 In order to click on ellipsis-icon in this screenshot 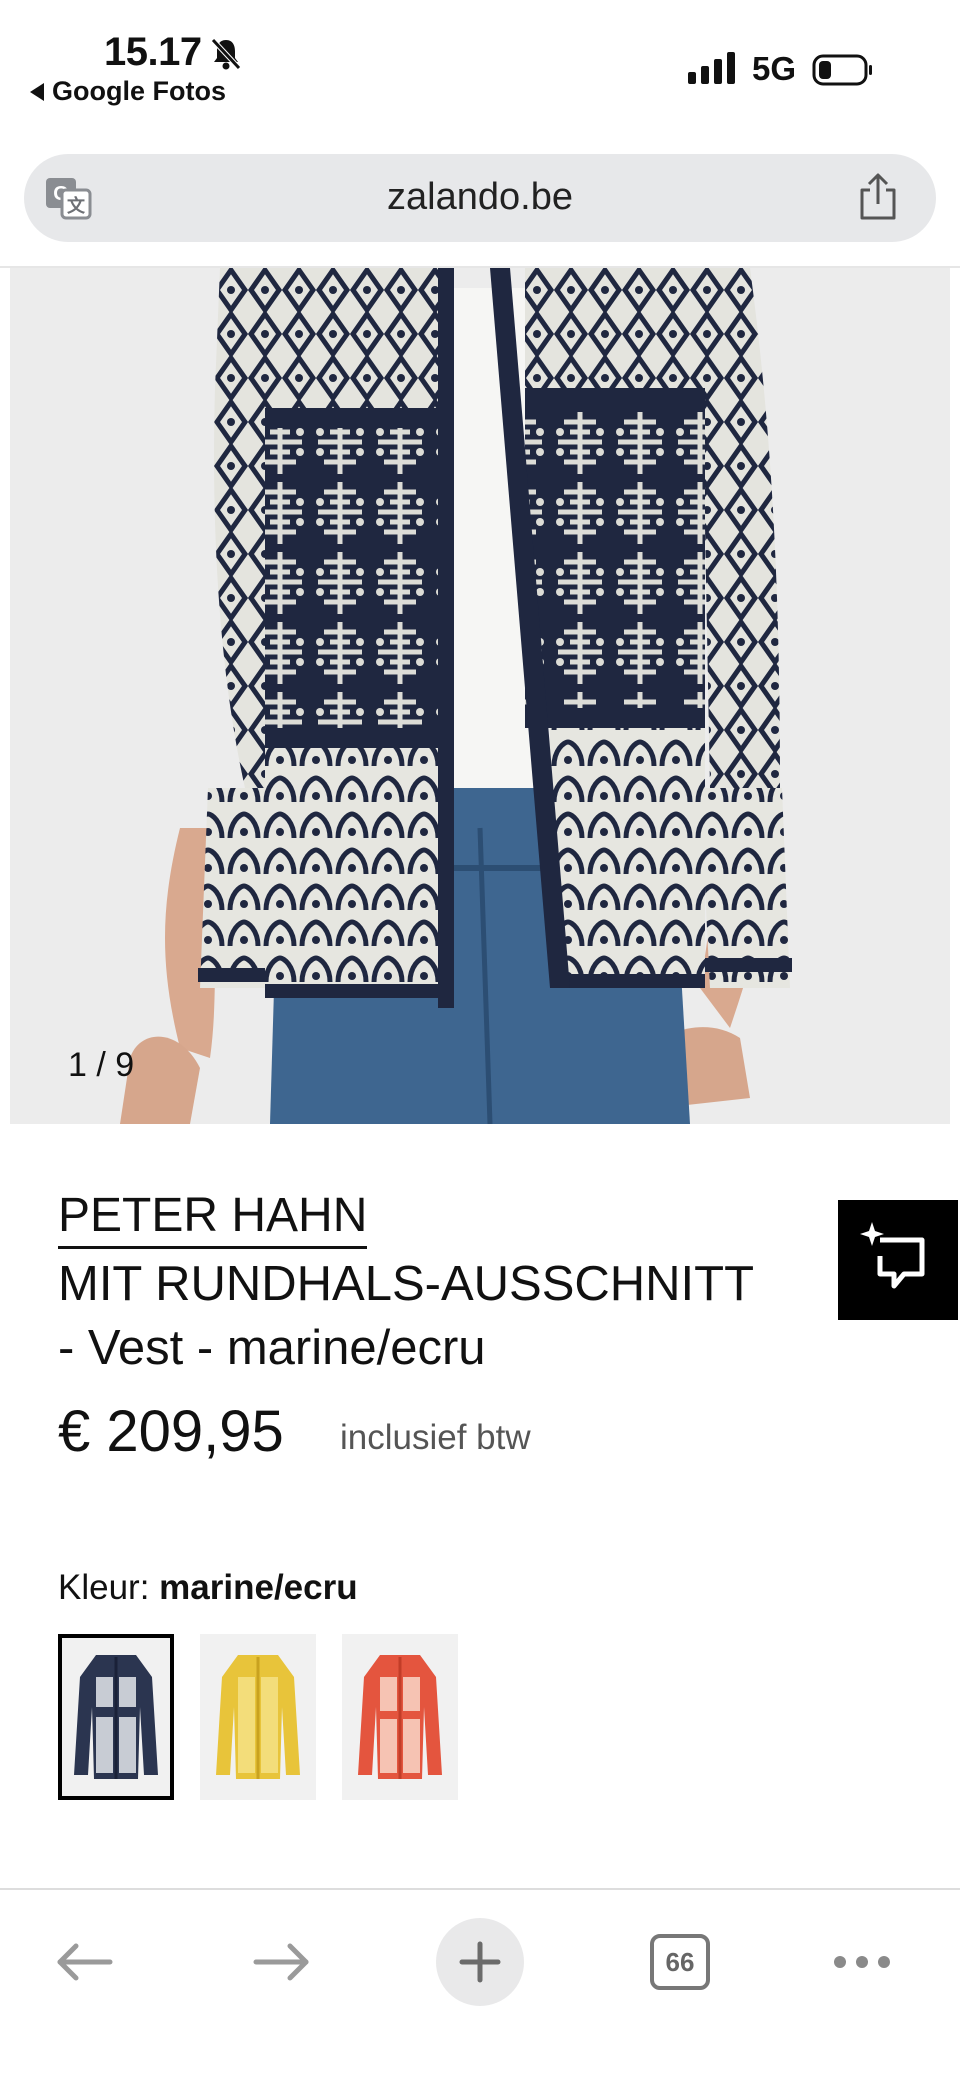, I will do `click(862, 1962)`.